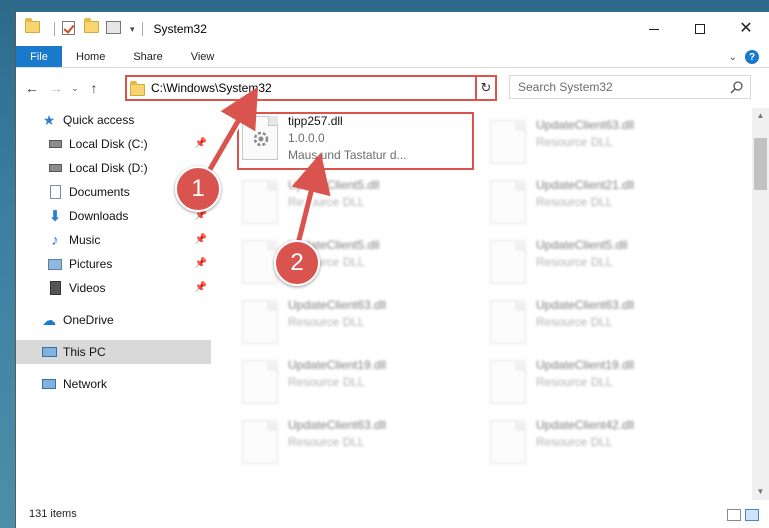  Describe the element at coordinates (630, 87) in the screenshot. I see `search-input: Search System32` at that location.